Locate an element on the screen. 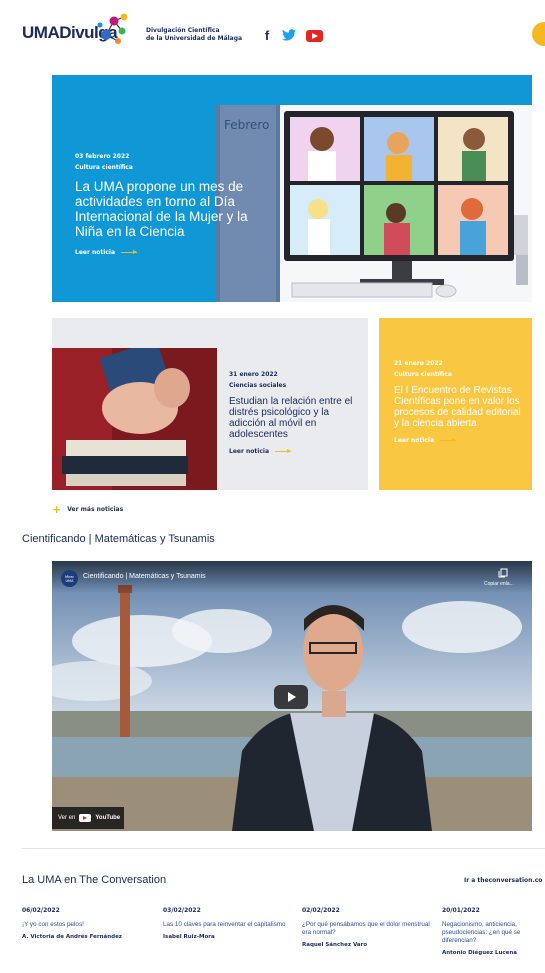  play-button is located at coordinates (291, 697).